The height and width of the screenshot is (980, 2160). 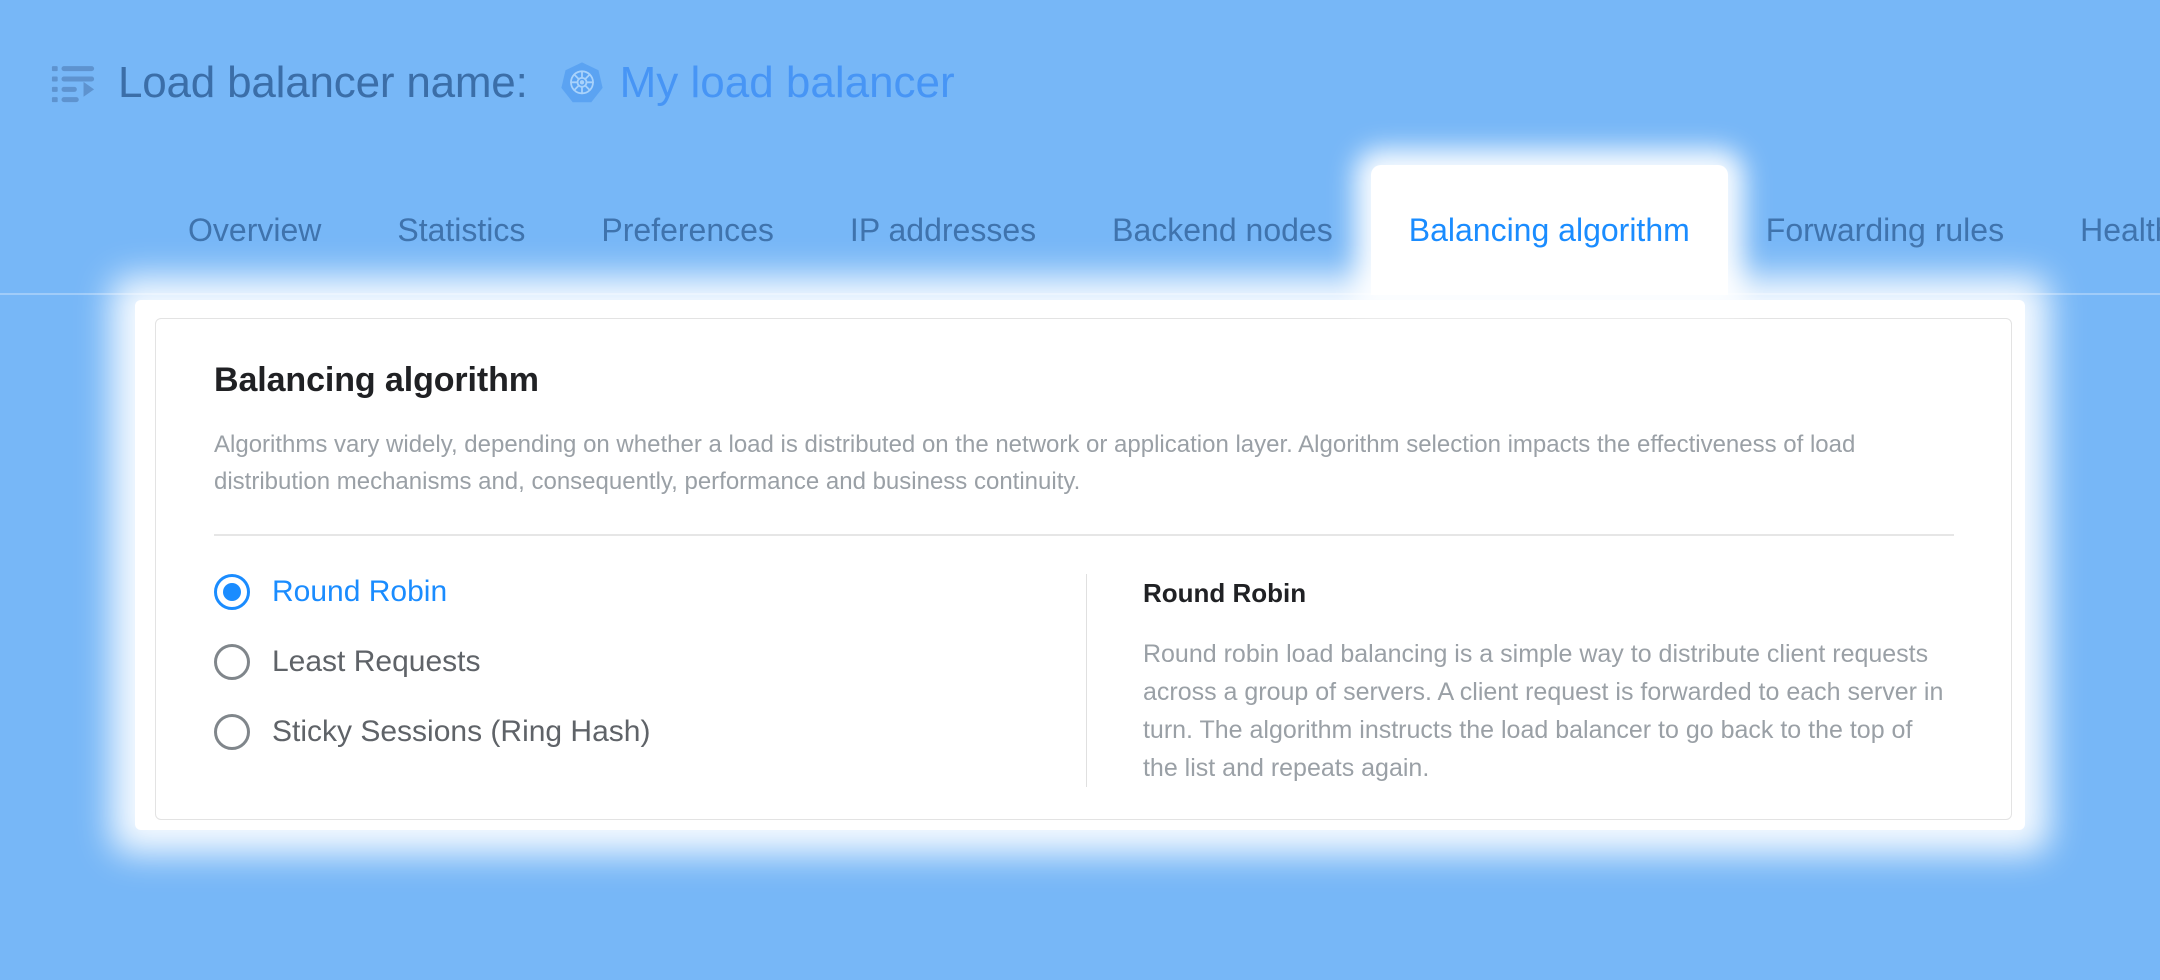 I want to click on load-balancer-identity: My load balancer, so click(x=757, y=83).